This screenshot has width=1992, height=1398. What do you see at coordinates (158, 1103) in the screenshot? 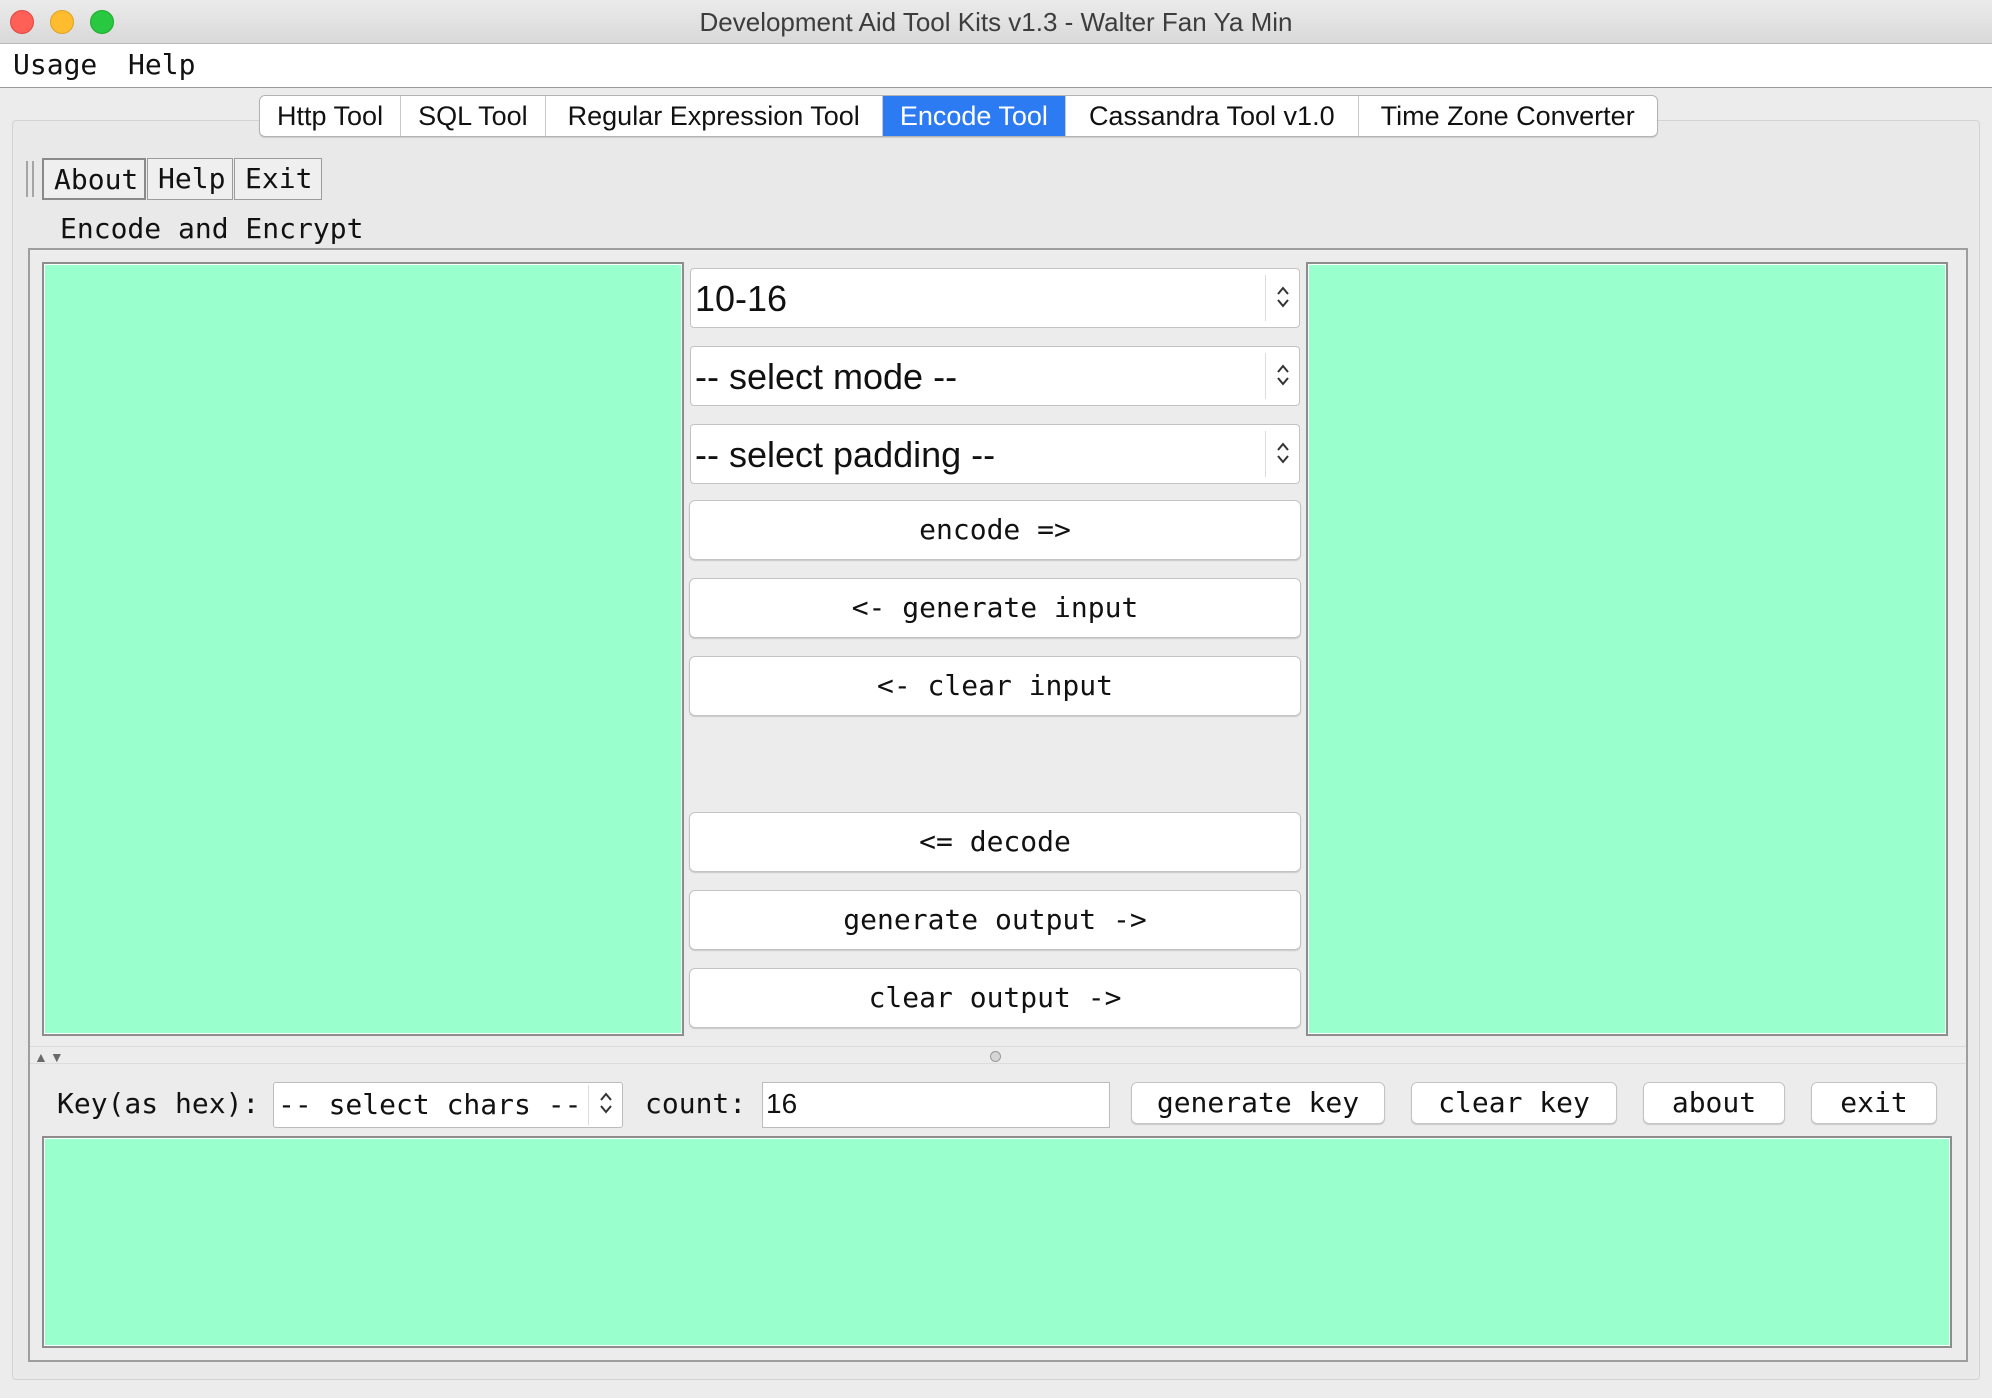
I see `key-label: Key(as hex):` at bounding box center [158, 1103].